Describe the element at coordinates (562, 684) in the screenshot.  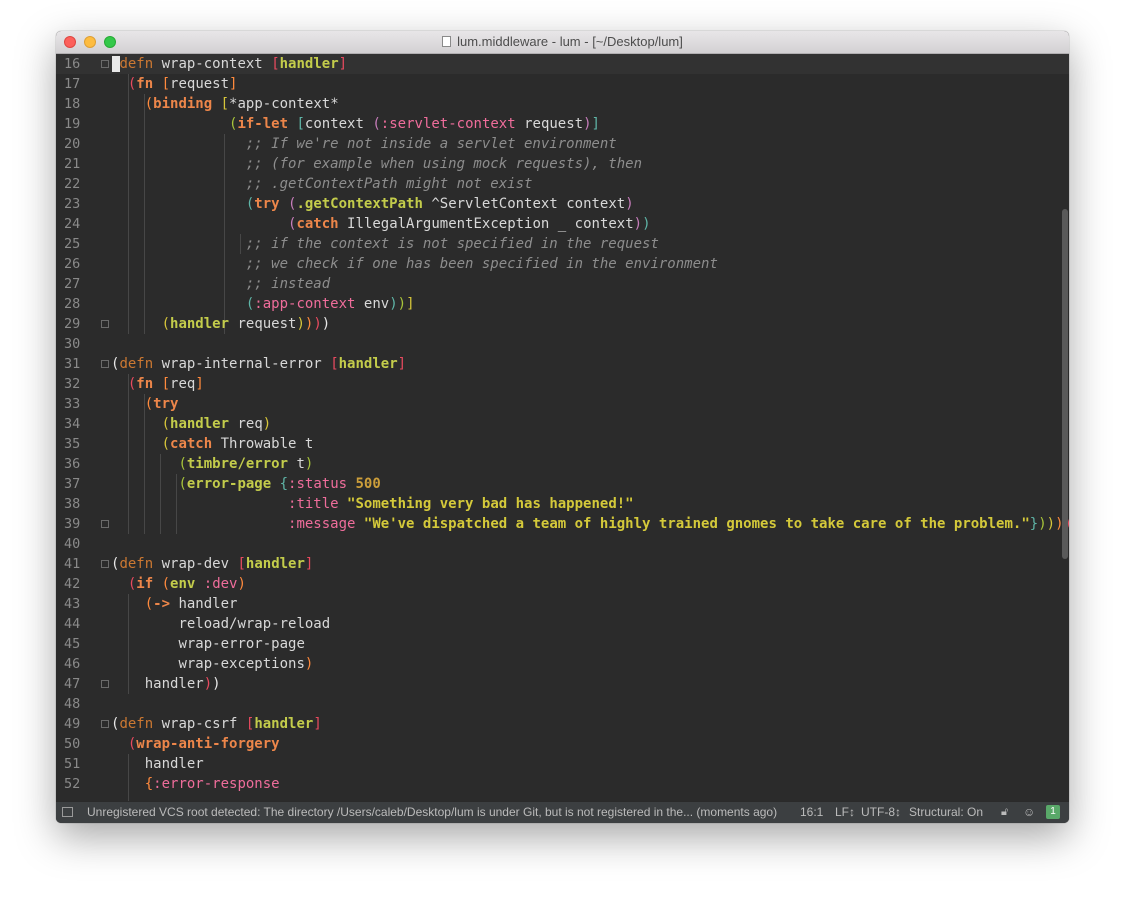
I see `code-line: 47 handler))` at that location.